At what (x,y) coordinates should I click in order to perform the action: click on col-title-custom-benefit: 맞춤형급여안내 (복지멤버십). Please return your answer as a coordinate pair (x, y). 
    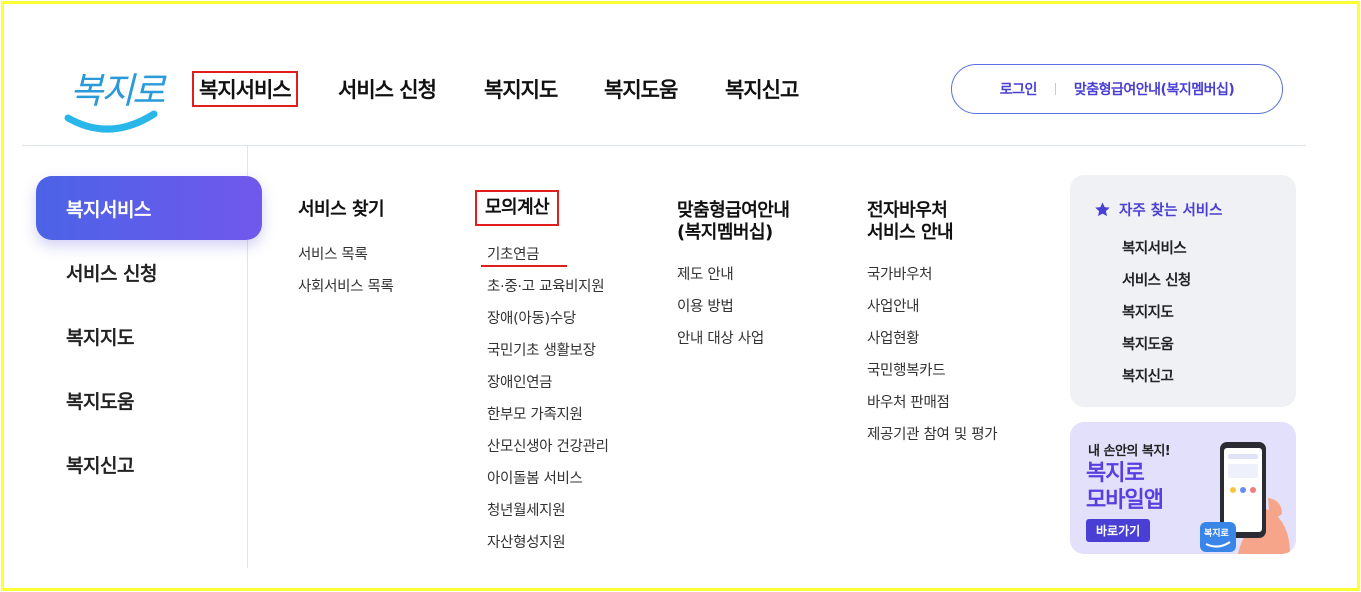
    Looking at the image, I should click on (733, 222).